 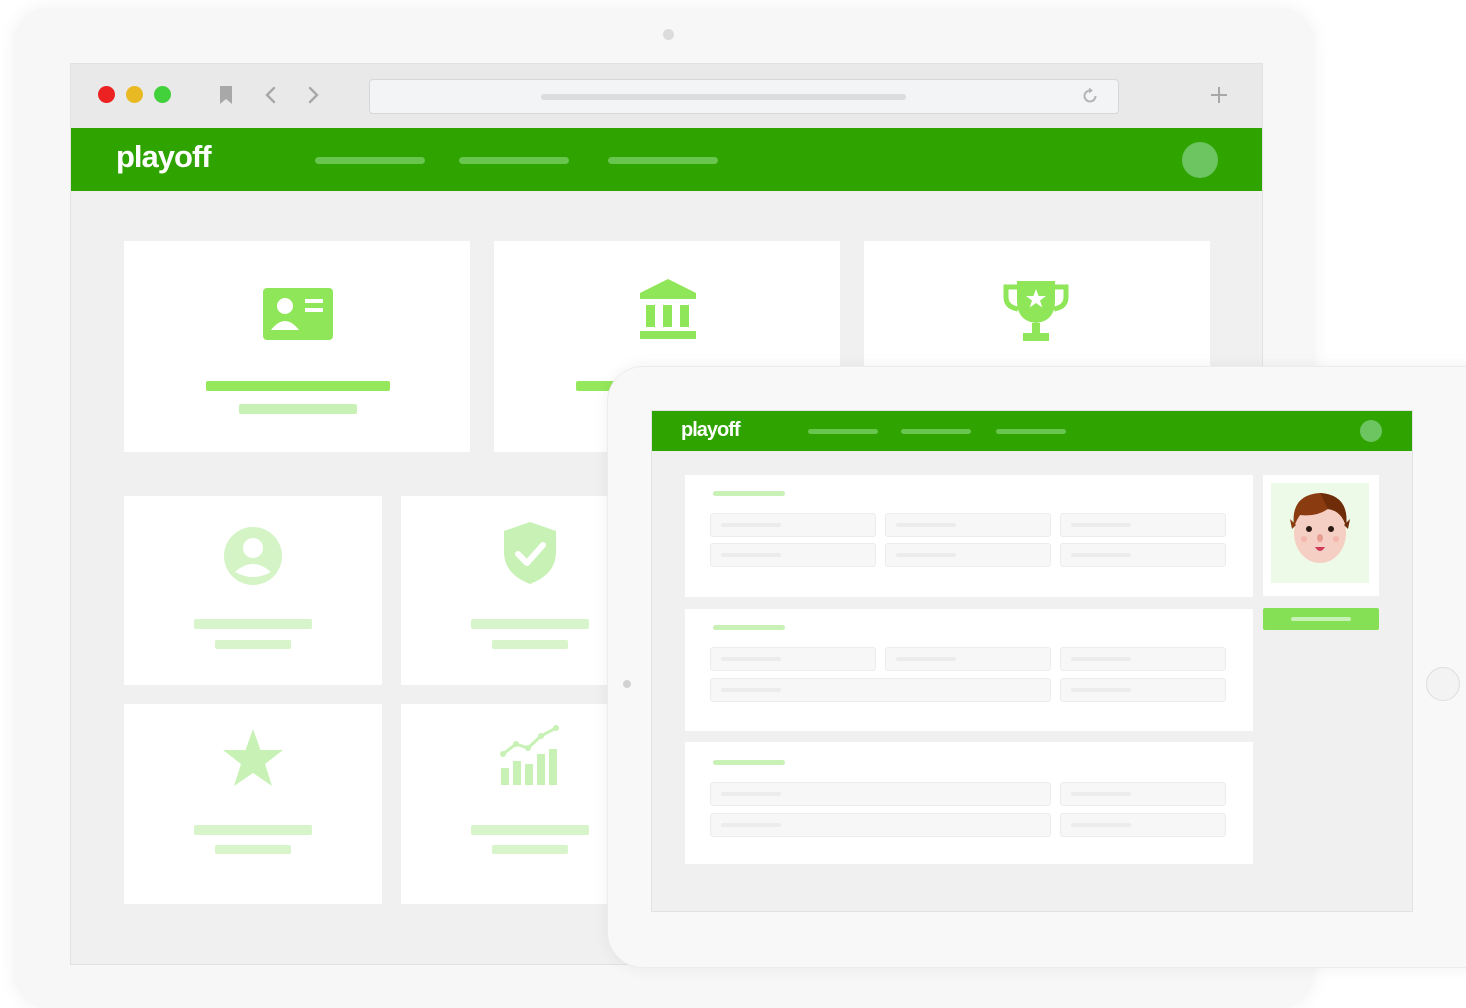 What do you see at coordinates (668, 34) in the screenshot?
I see `camera-dot` at bounding box center [668, 34].